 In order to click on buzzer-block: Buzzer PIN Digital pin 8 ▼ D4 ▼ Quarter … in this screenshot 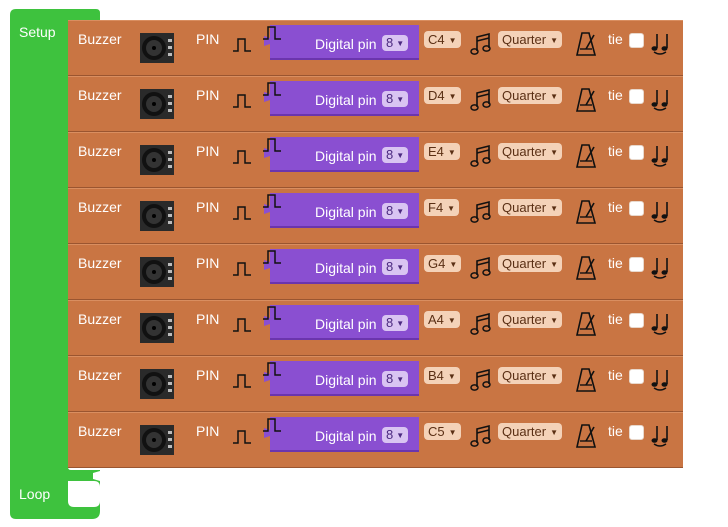, I will do `click(375, 104)`.